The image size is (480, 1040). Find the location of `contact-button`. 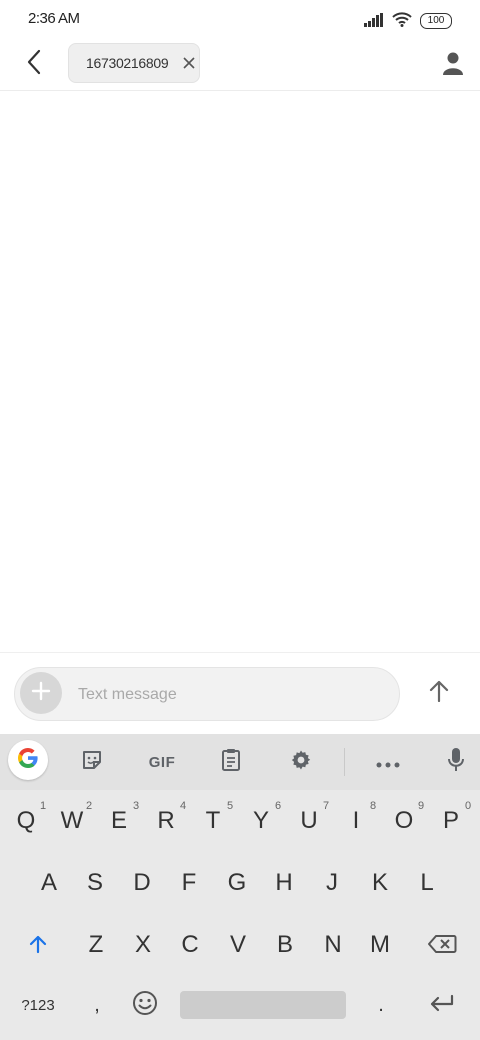

contact-button is located at coordinates (453, 65).